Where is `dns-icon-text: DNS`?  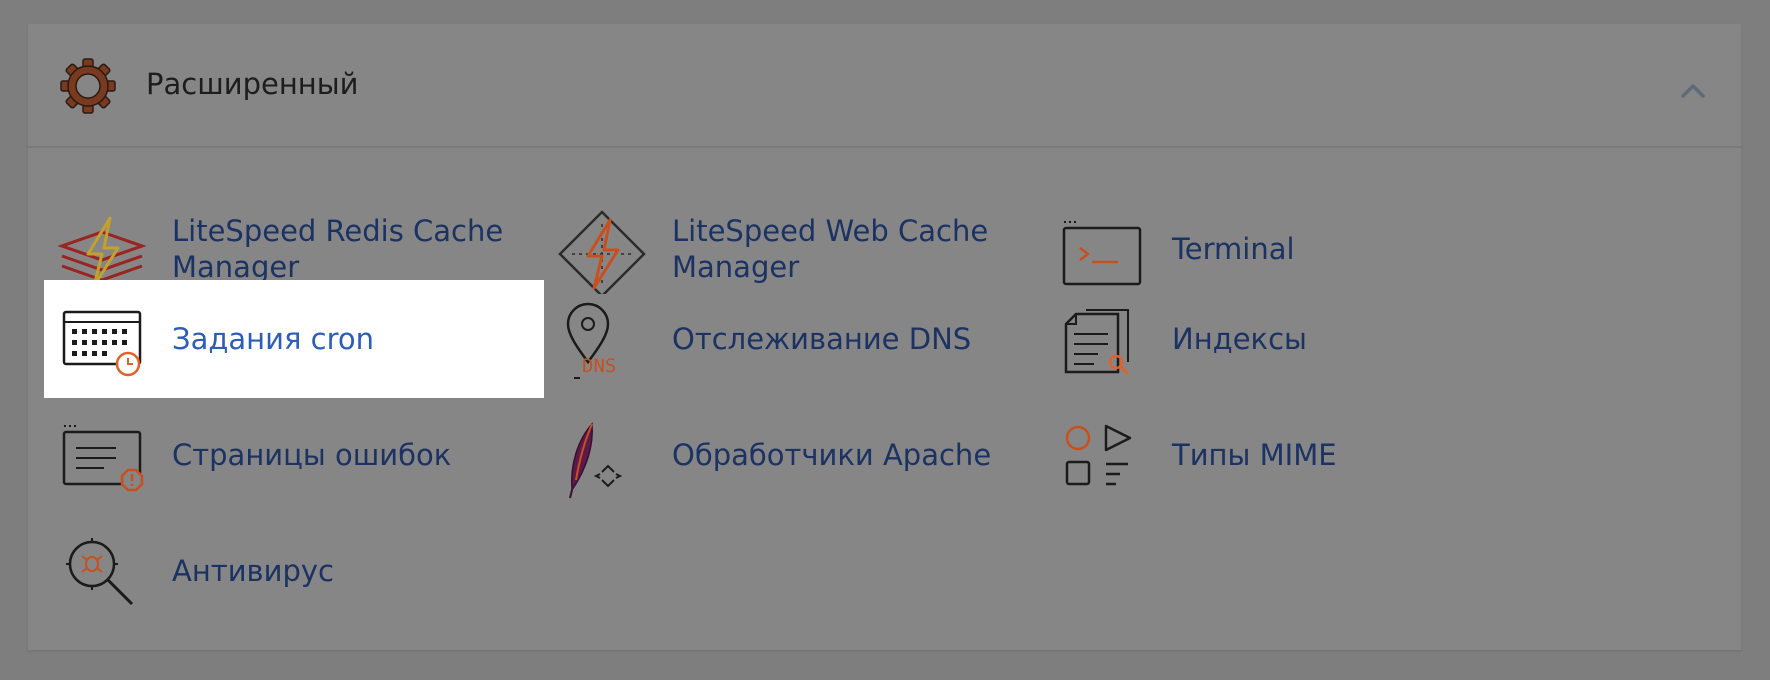
dns-icon-text: DNS is located at coordinates (599, 366).